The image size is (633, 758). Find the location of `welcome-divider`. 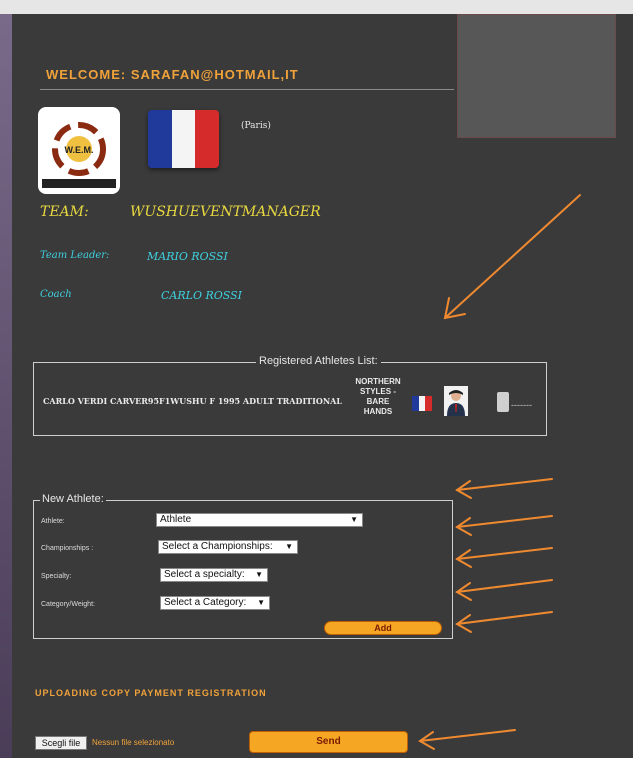

welcome-divider is located at coordinates (247, 89).